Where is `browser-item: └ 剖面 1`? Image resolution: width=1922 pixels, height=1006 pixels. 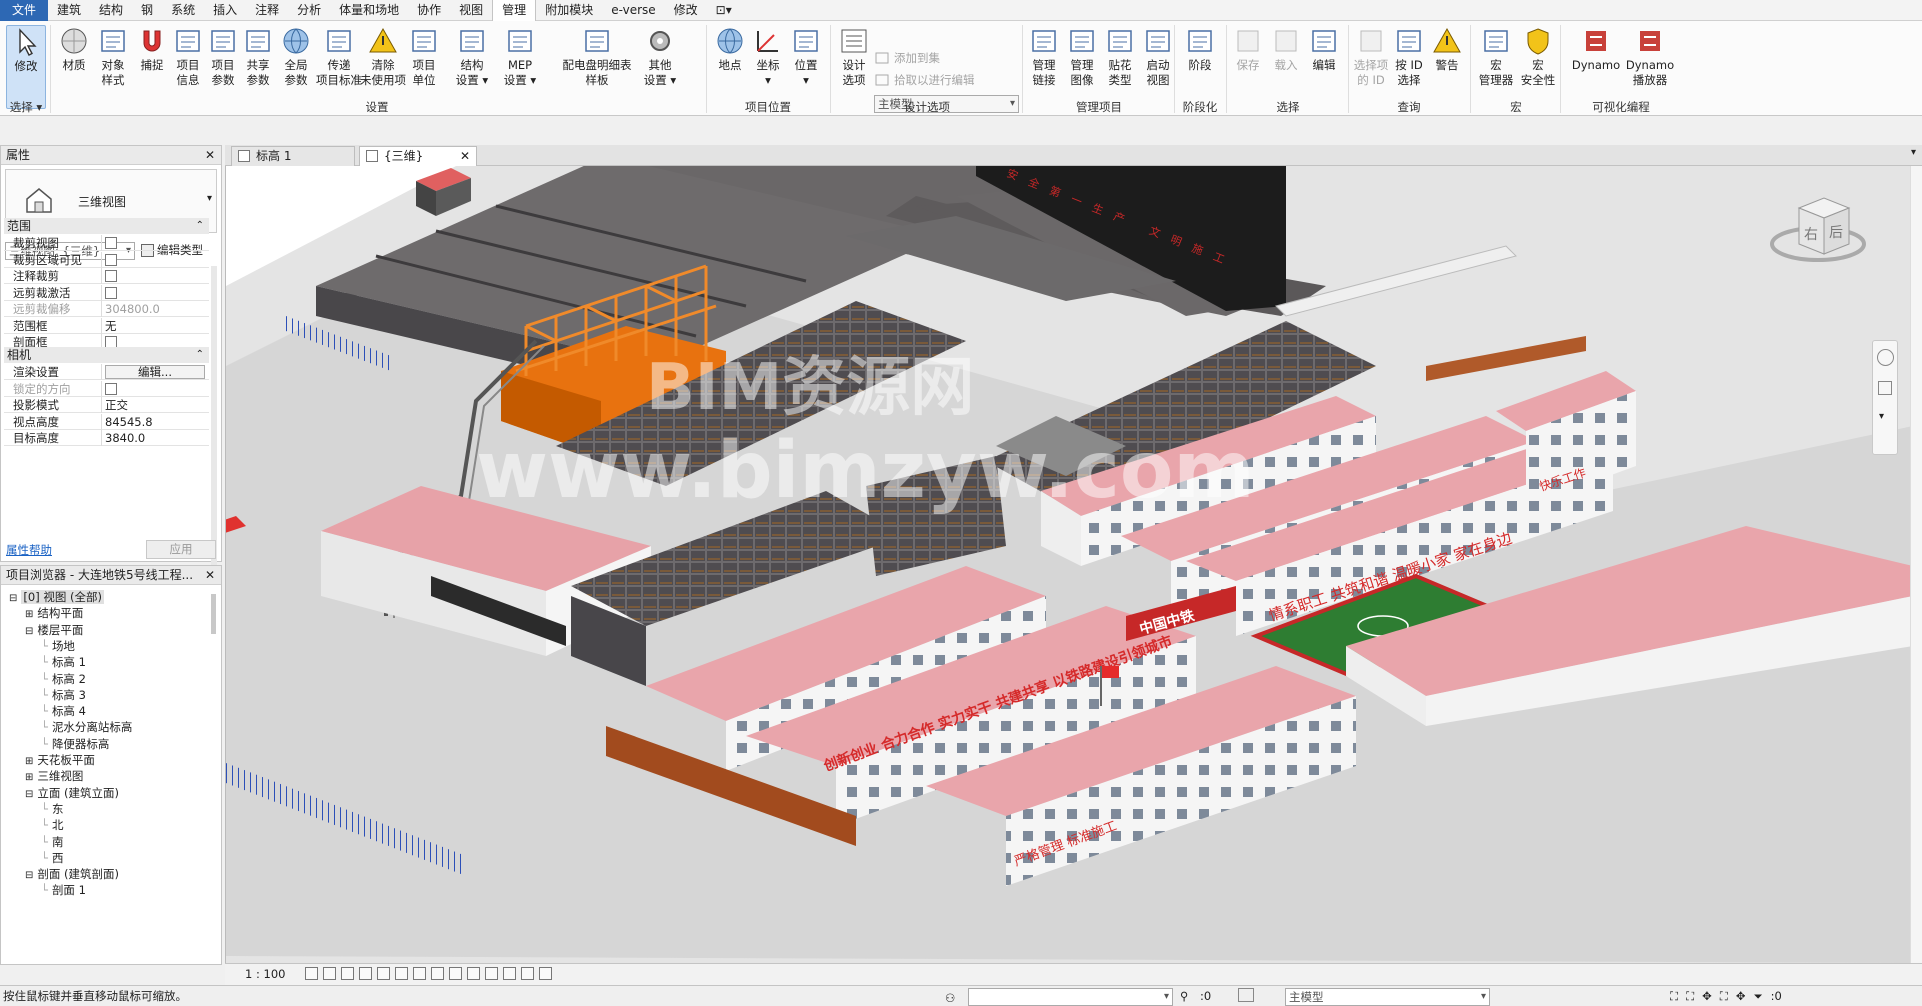 browser-item: └ 剖面 1 is located at coordinates (63, 890).